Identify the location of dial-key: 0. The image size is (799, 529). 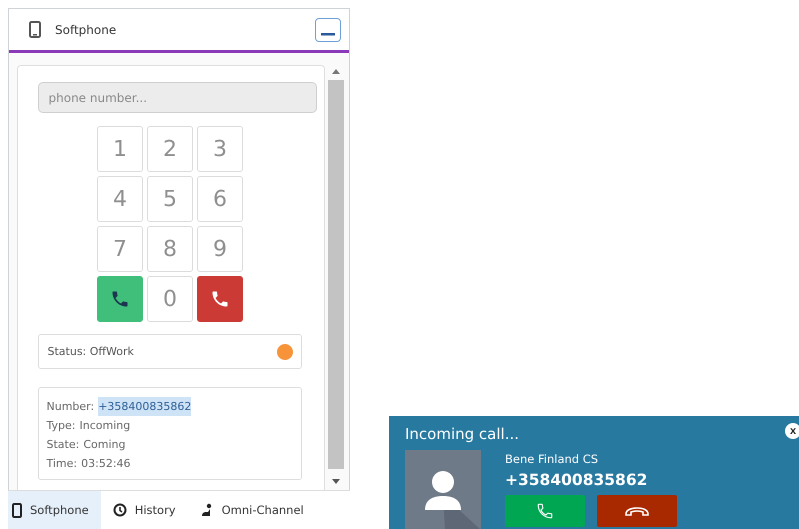
(170, 299).